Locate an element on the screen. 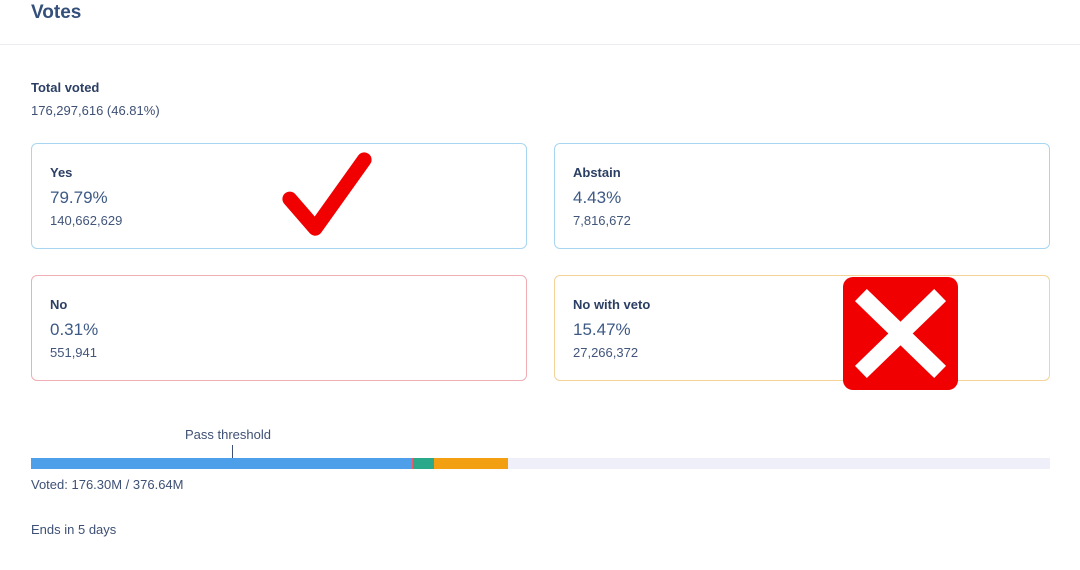 The image size is (1080, 570). vote-card-count: 140,662,629 is located at coordinates (86, 220).